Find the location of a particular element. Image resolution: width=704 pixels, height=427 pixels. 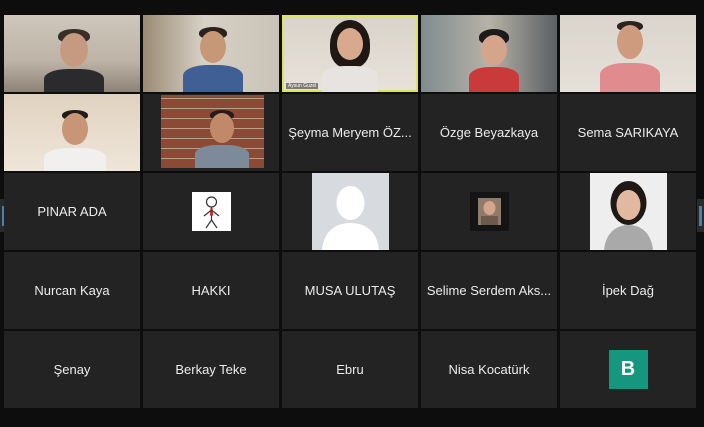

participant-name: Sema SARIKAYA is located at coordinates (628, 132).